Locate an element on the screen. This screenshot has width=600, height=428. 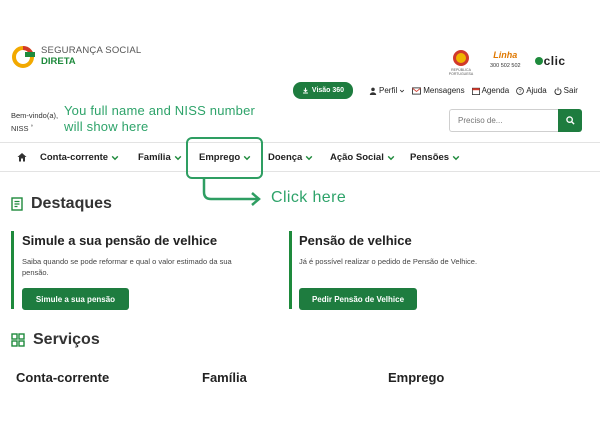
annotation-note-line2: will show here is located at coordinates (106, 126).